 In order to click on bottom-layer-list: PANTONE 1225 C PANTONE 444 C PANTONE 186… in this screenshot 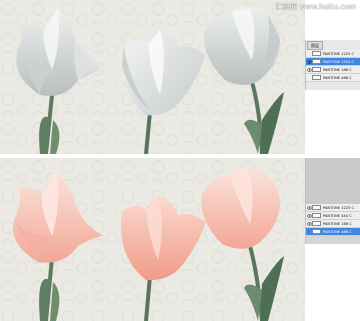, I will do `click(333, 220)`.